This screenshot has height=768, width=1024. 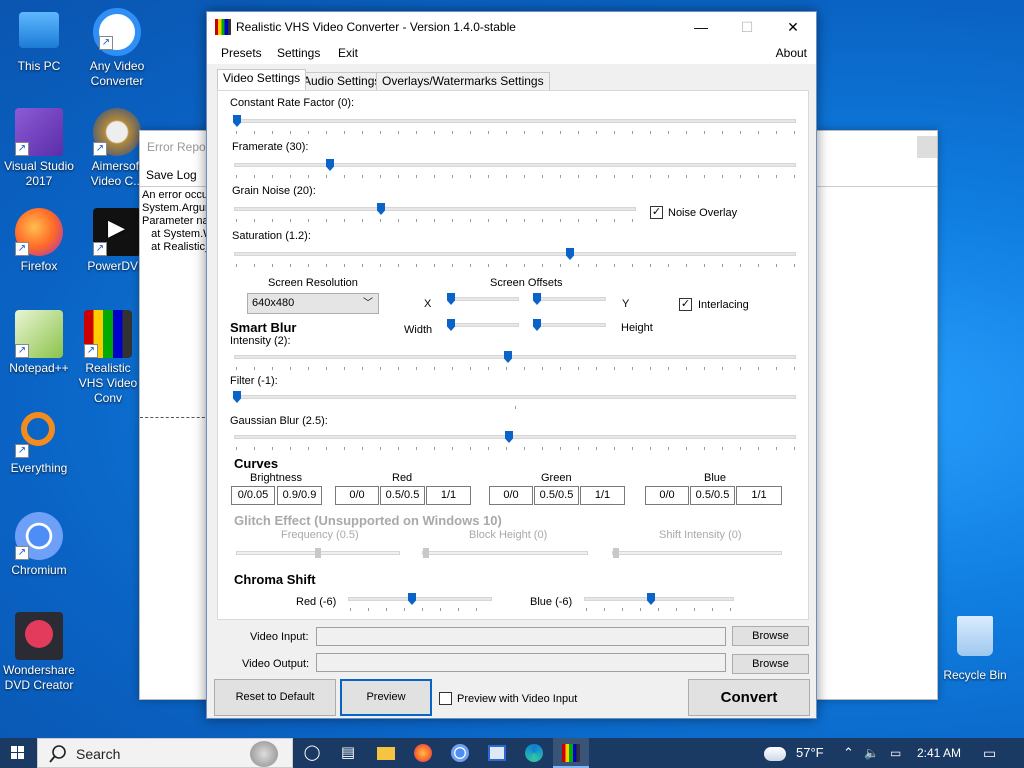 What do you see at coordinates (571, 753) in the screenshot?
I see `vhs-taskbar-icon` at bounding box center [571, 753].